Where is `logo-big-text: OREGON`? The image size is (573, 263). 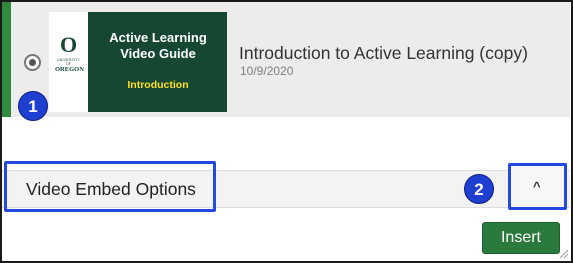
logo-big-text: OREGON is located at coordinates (69, 69).